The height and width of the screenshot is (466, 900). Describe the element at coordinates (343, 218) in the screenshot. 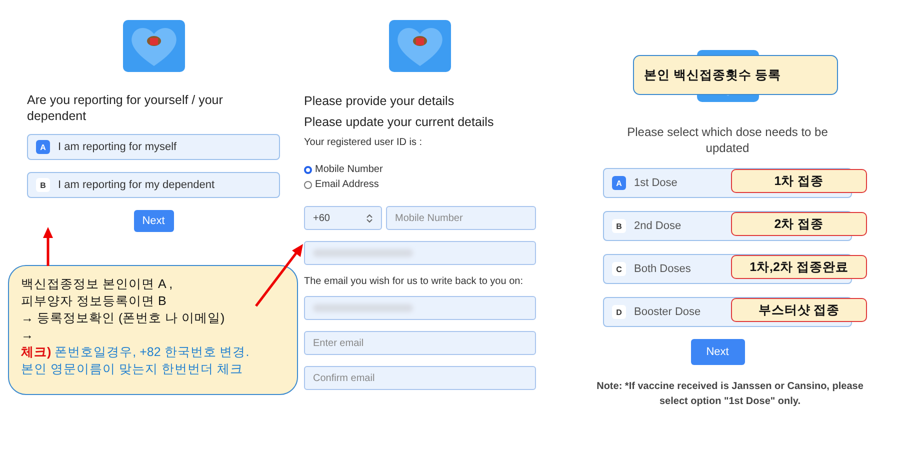

I see `country-code-select: +60` at that location.